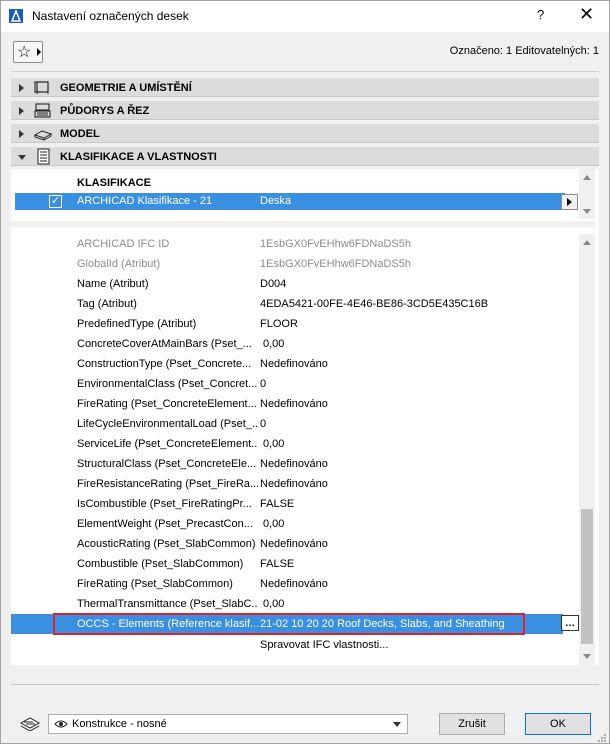  Describe the element at coordinates (160, 564) in the screenshot. I see `property-name: Combustible (Pset_SlabCommon)` at that location.